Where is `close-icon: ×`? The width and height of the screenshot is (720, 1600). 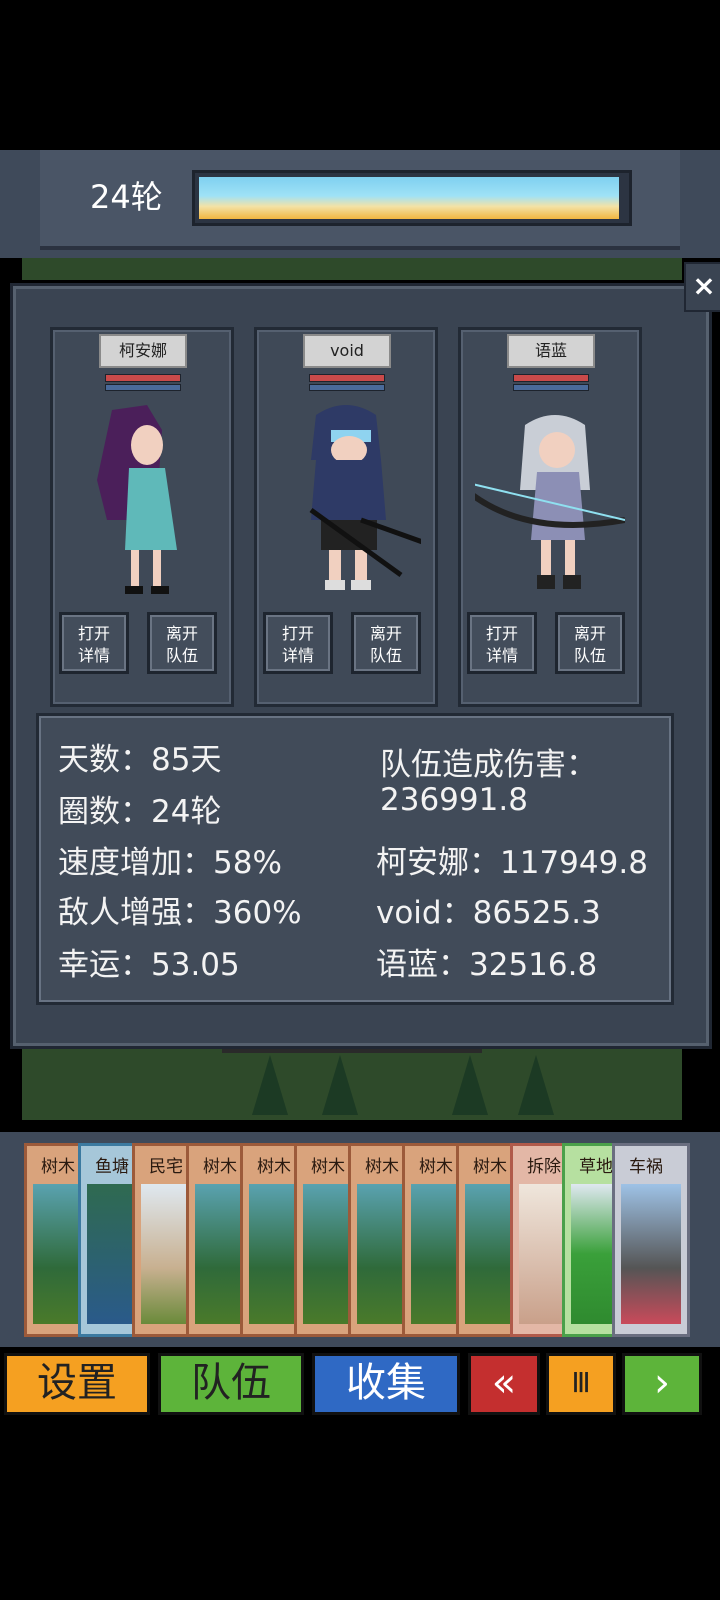
close-icon: × is located at coordinates (702, 287).